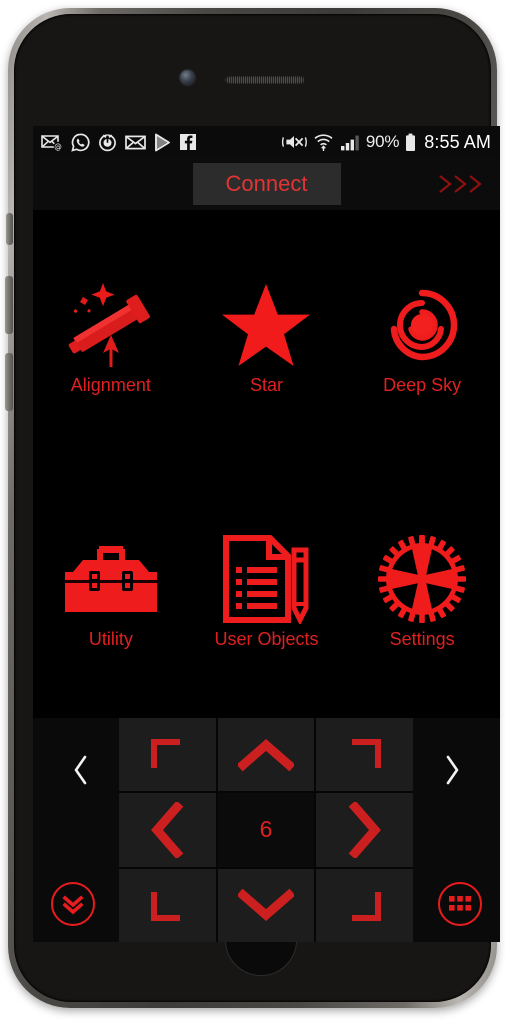  What do you see at coordinates (422, 579) in the screenshot?
I see `gear-icon` at bounding box center [422, 579].